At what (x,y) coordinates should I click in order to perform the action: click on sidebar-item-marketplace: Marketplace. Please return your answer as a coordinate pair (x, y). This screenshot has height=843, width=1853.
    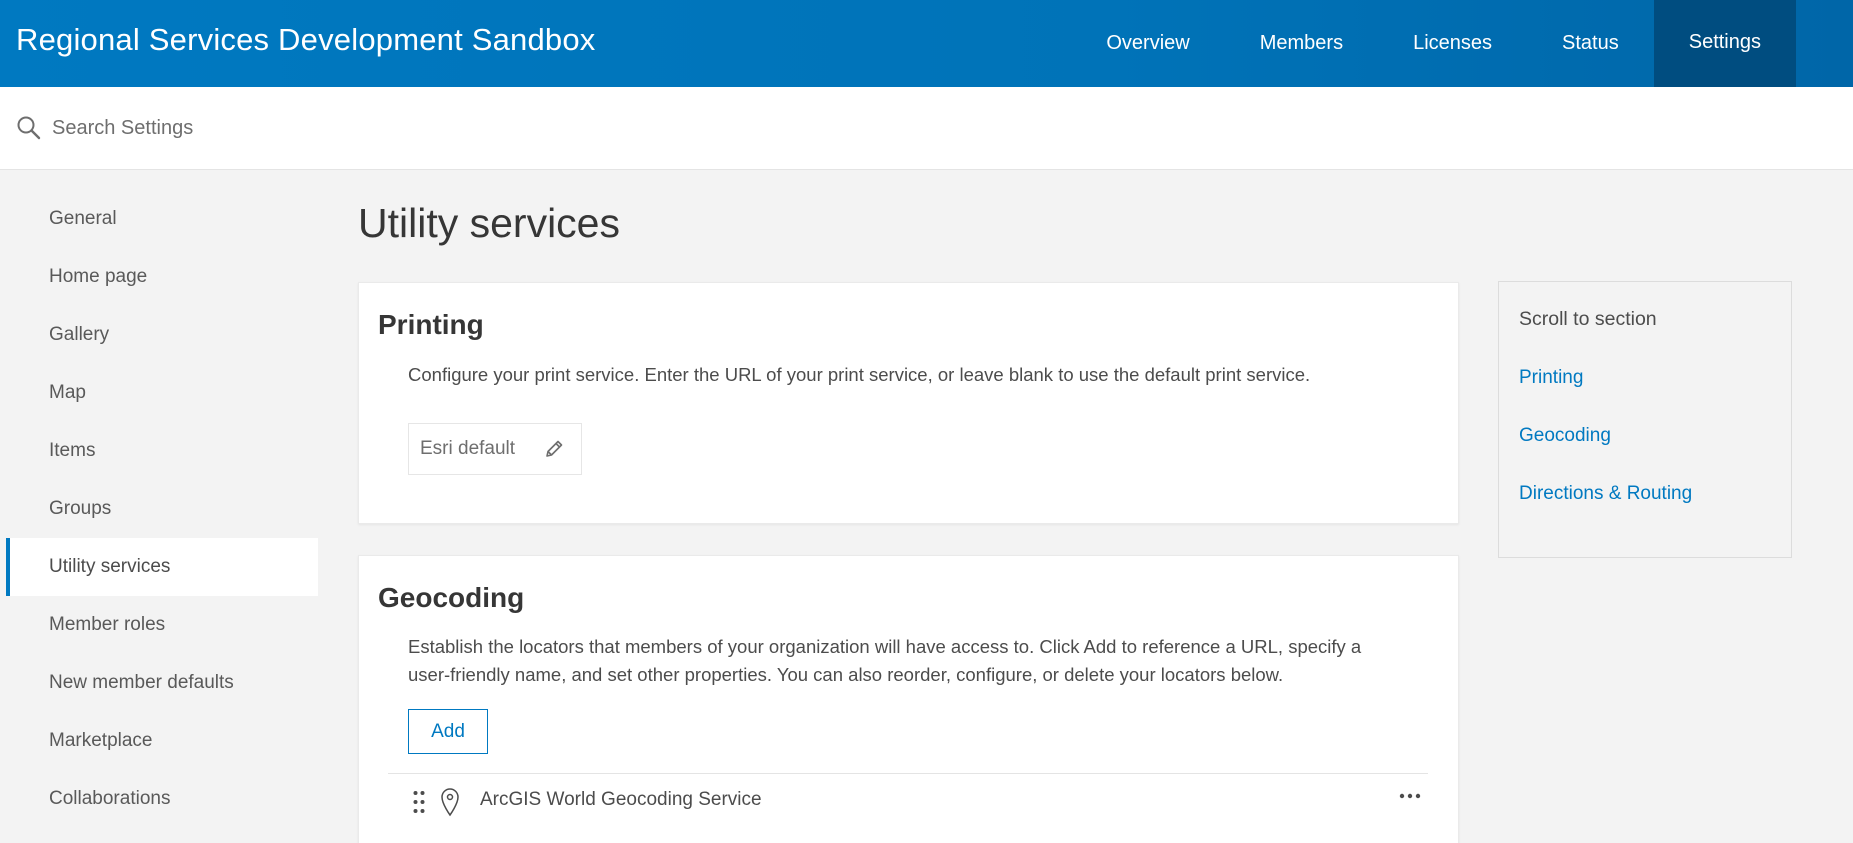
    Looking at the image, I should click on (162, 741).